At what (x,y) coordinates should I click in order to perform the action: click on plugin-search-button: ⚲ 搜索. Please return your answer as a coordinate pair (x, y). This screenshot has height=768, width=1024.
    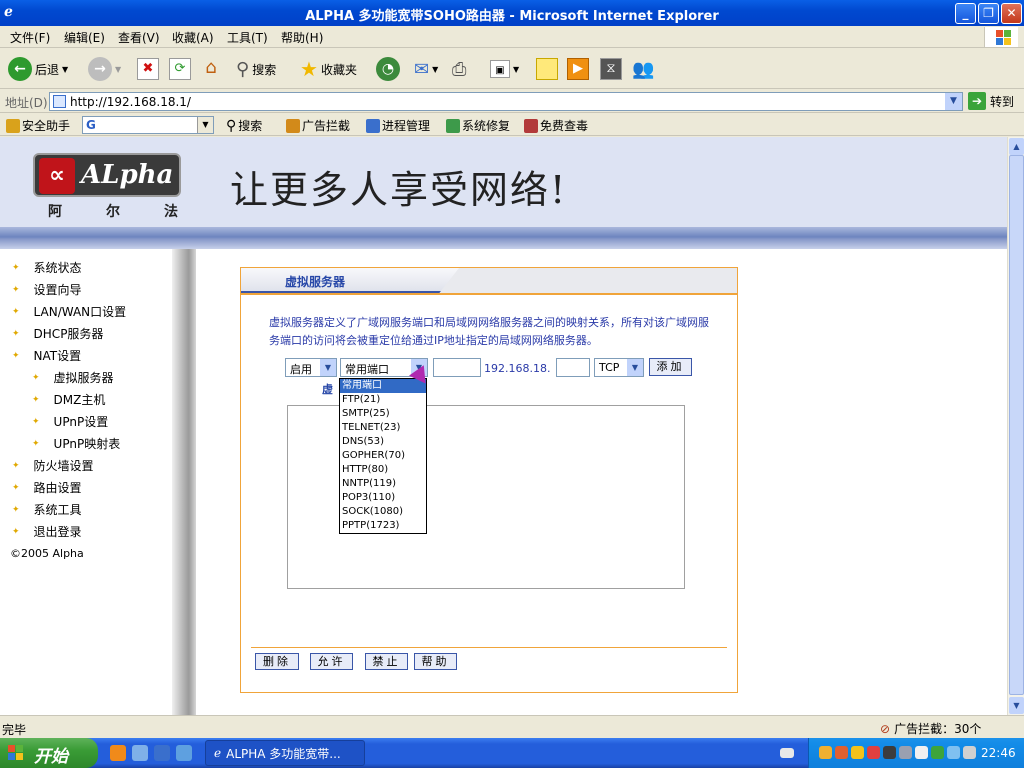
    Looking at the image, I should click on (244, 125).